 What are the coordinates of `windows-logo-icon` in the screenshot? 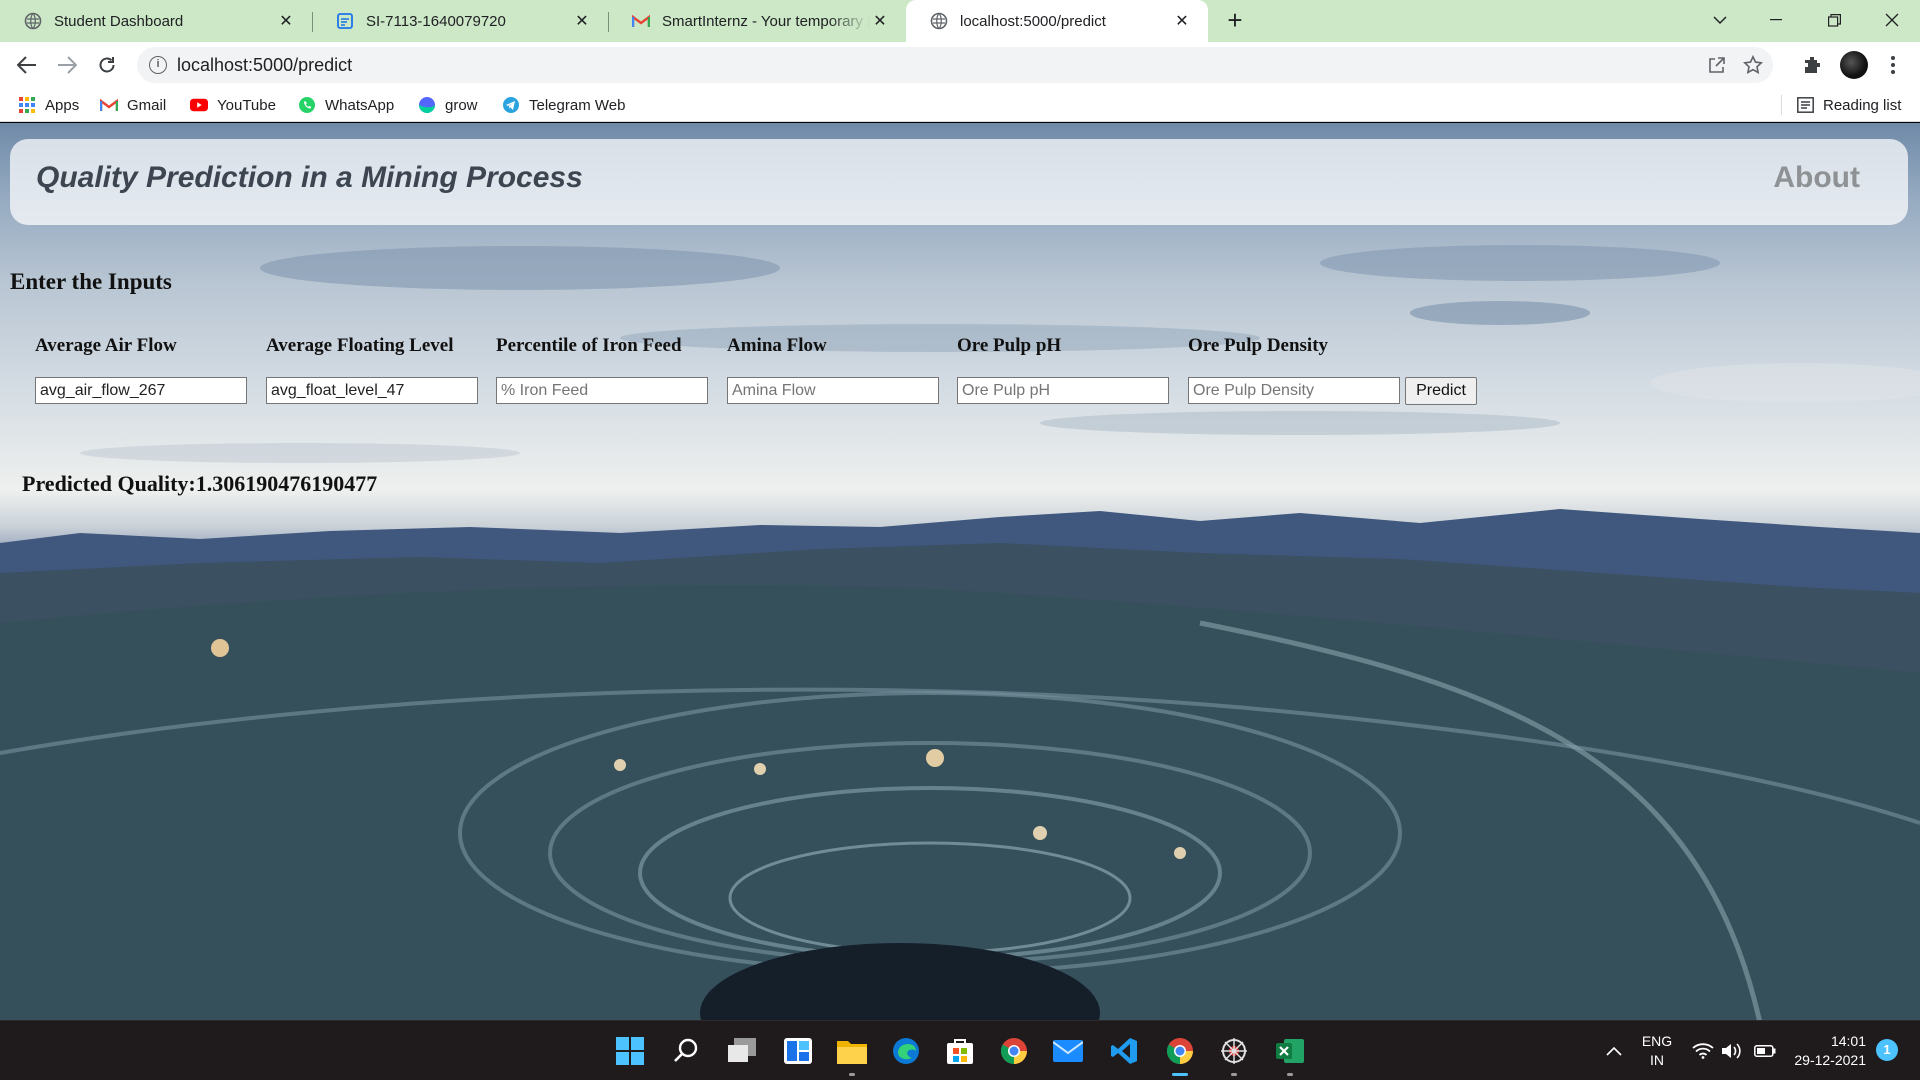 It's located at (630, 1051).